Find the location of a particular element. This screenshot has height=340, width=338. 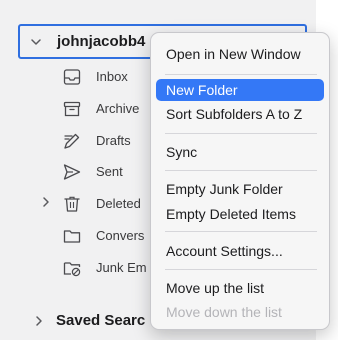

folder-label: Drafts is located at coordinates (113, 140).